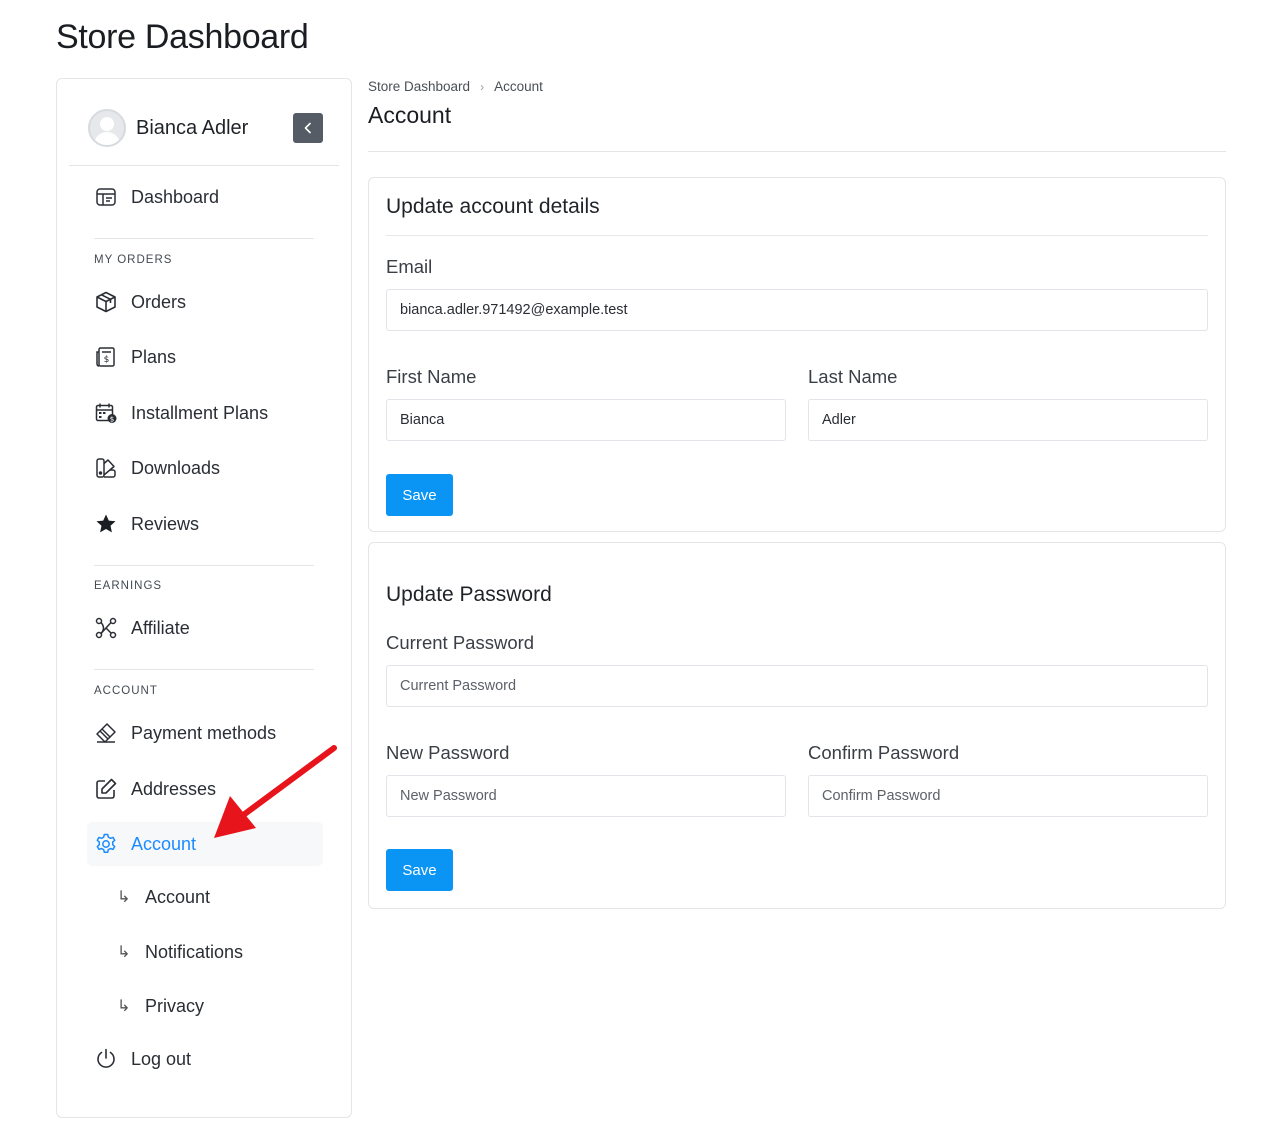 The width and height of the screenshot is (1277, 1129). I want to click on power-icon, so click(106, 1059).